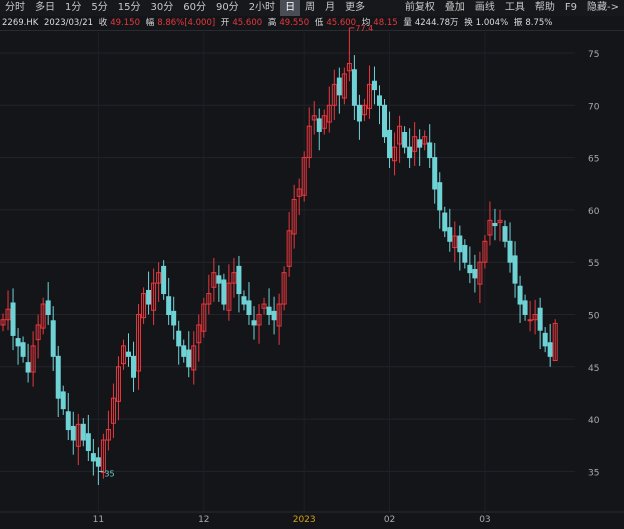 This screenshot has height=529, width=624. What do you see at coordinates (594, 421) in the screenshot?
I see `y-tick-label: 40` at bounding box center [594, 421].